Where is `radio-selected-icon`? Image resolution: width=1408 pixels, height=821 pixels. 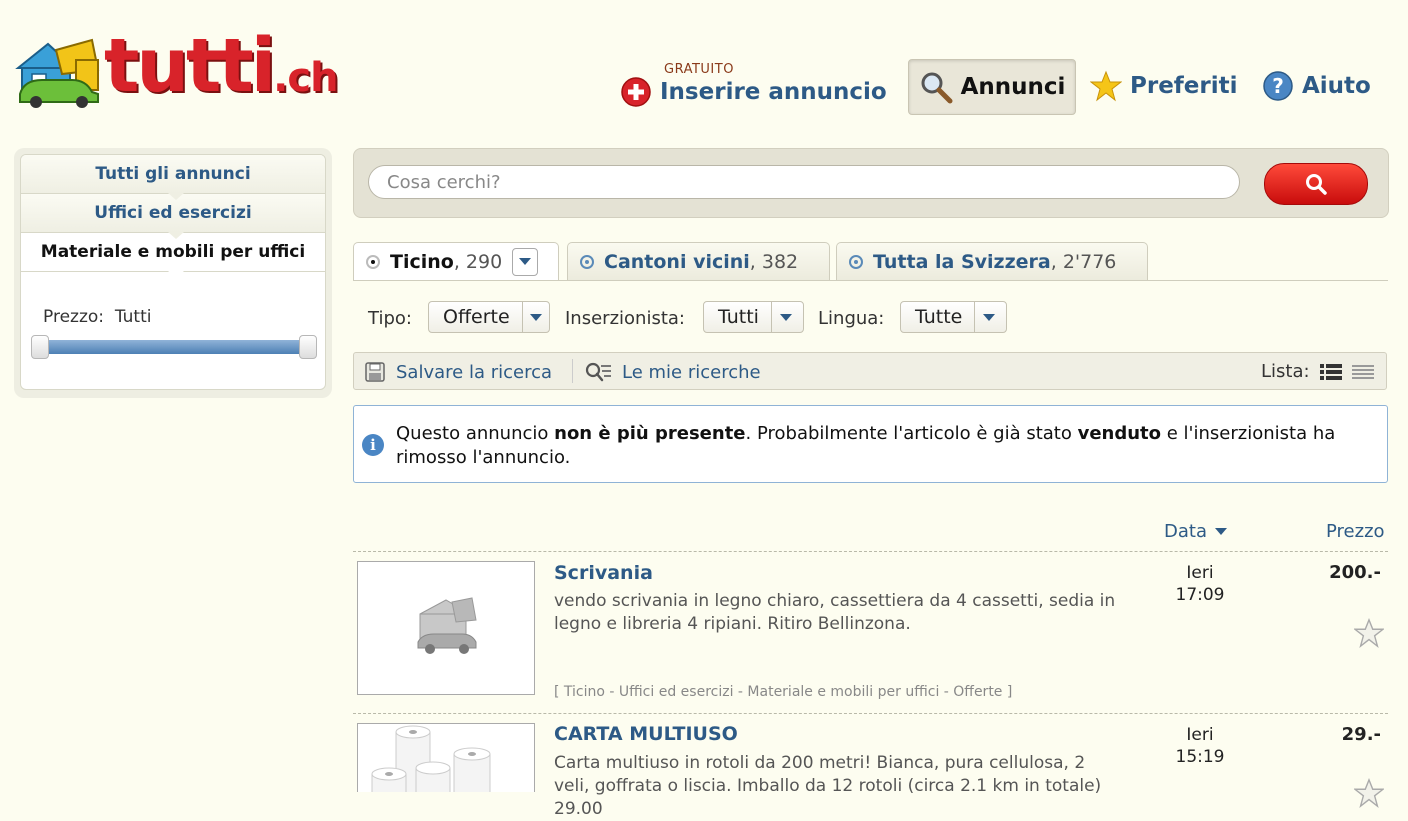 radio-selected-icon is located at coordinates (373, 261).